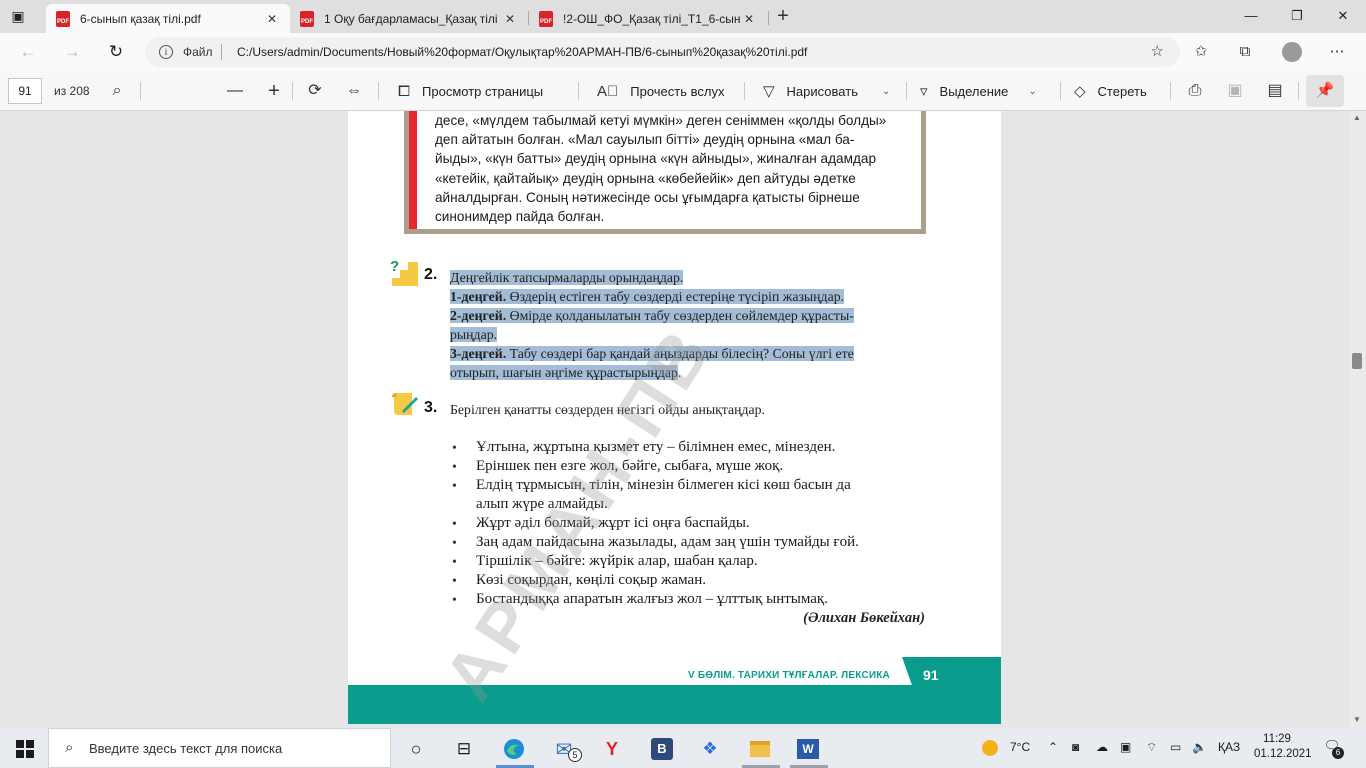 Image resolution: width=1366 pixels, height=768 pixels. What do you see at coordinates (1102, 747) in the screenshot?
I see `onedrive-icon: ☁` at bounding box center [1102, 747].